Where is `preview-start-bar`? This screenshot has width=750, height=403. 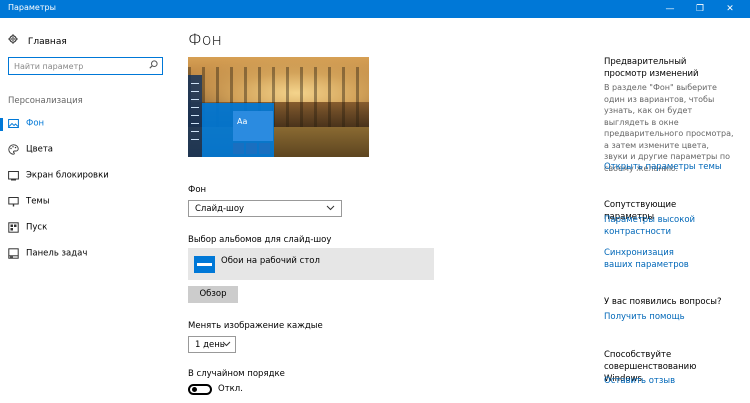
preview-start-bar is located at coordinates (195, 116).